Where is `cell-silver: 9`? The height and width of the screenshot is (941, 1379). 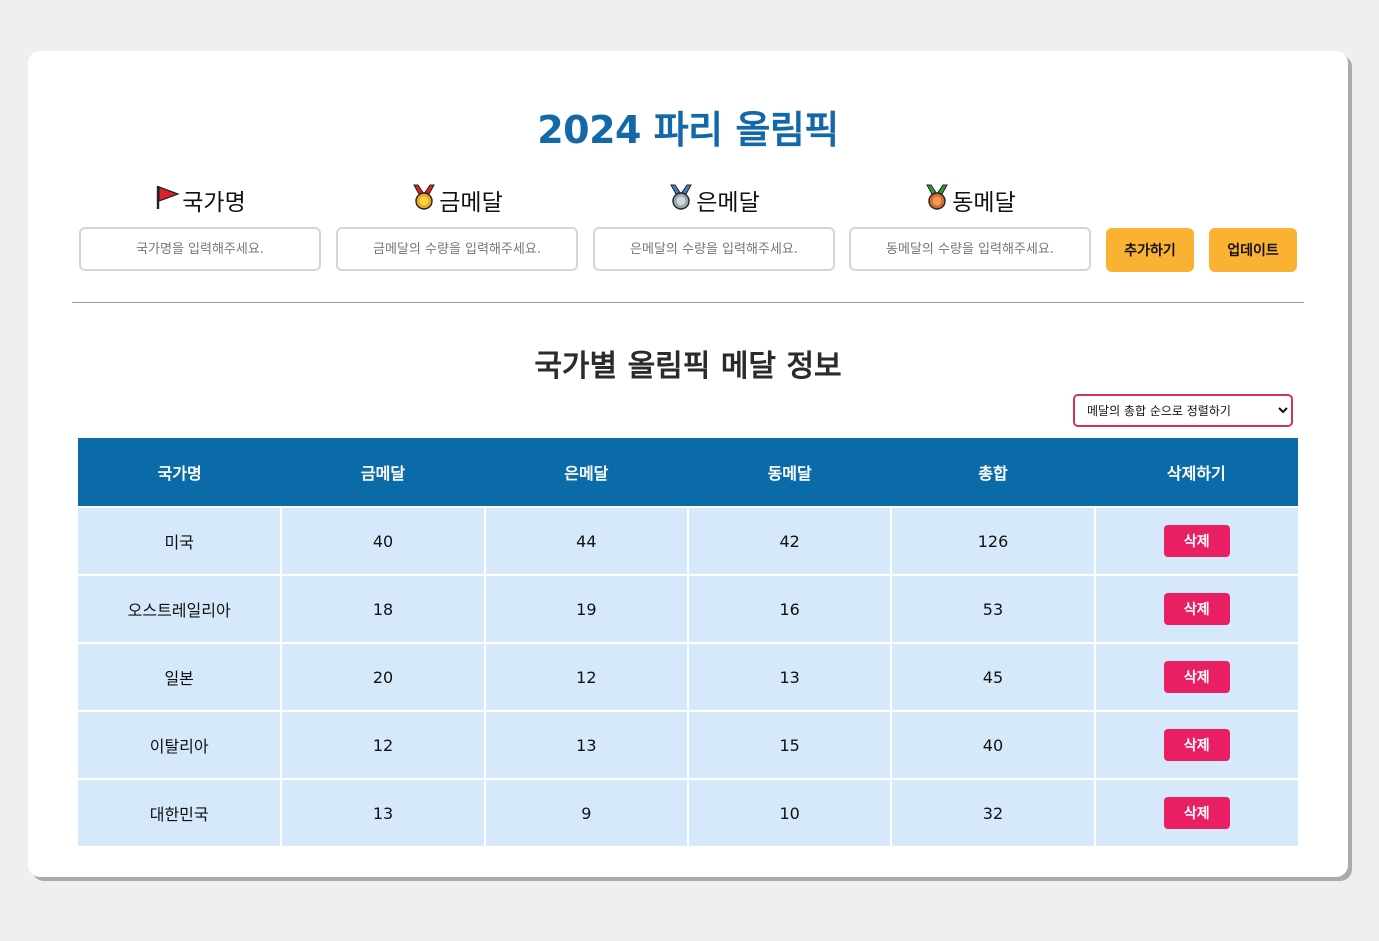 cell-silver: 9 is located at coordinates (586, 813).